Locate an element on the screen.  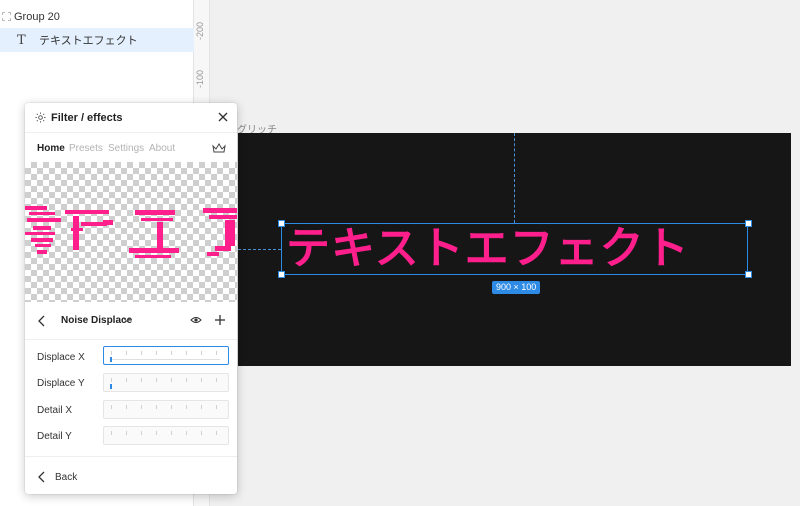
back-button: Back is located at coordinates (66, 477).